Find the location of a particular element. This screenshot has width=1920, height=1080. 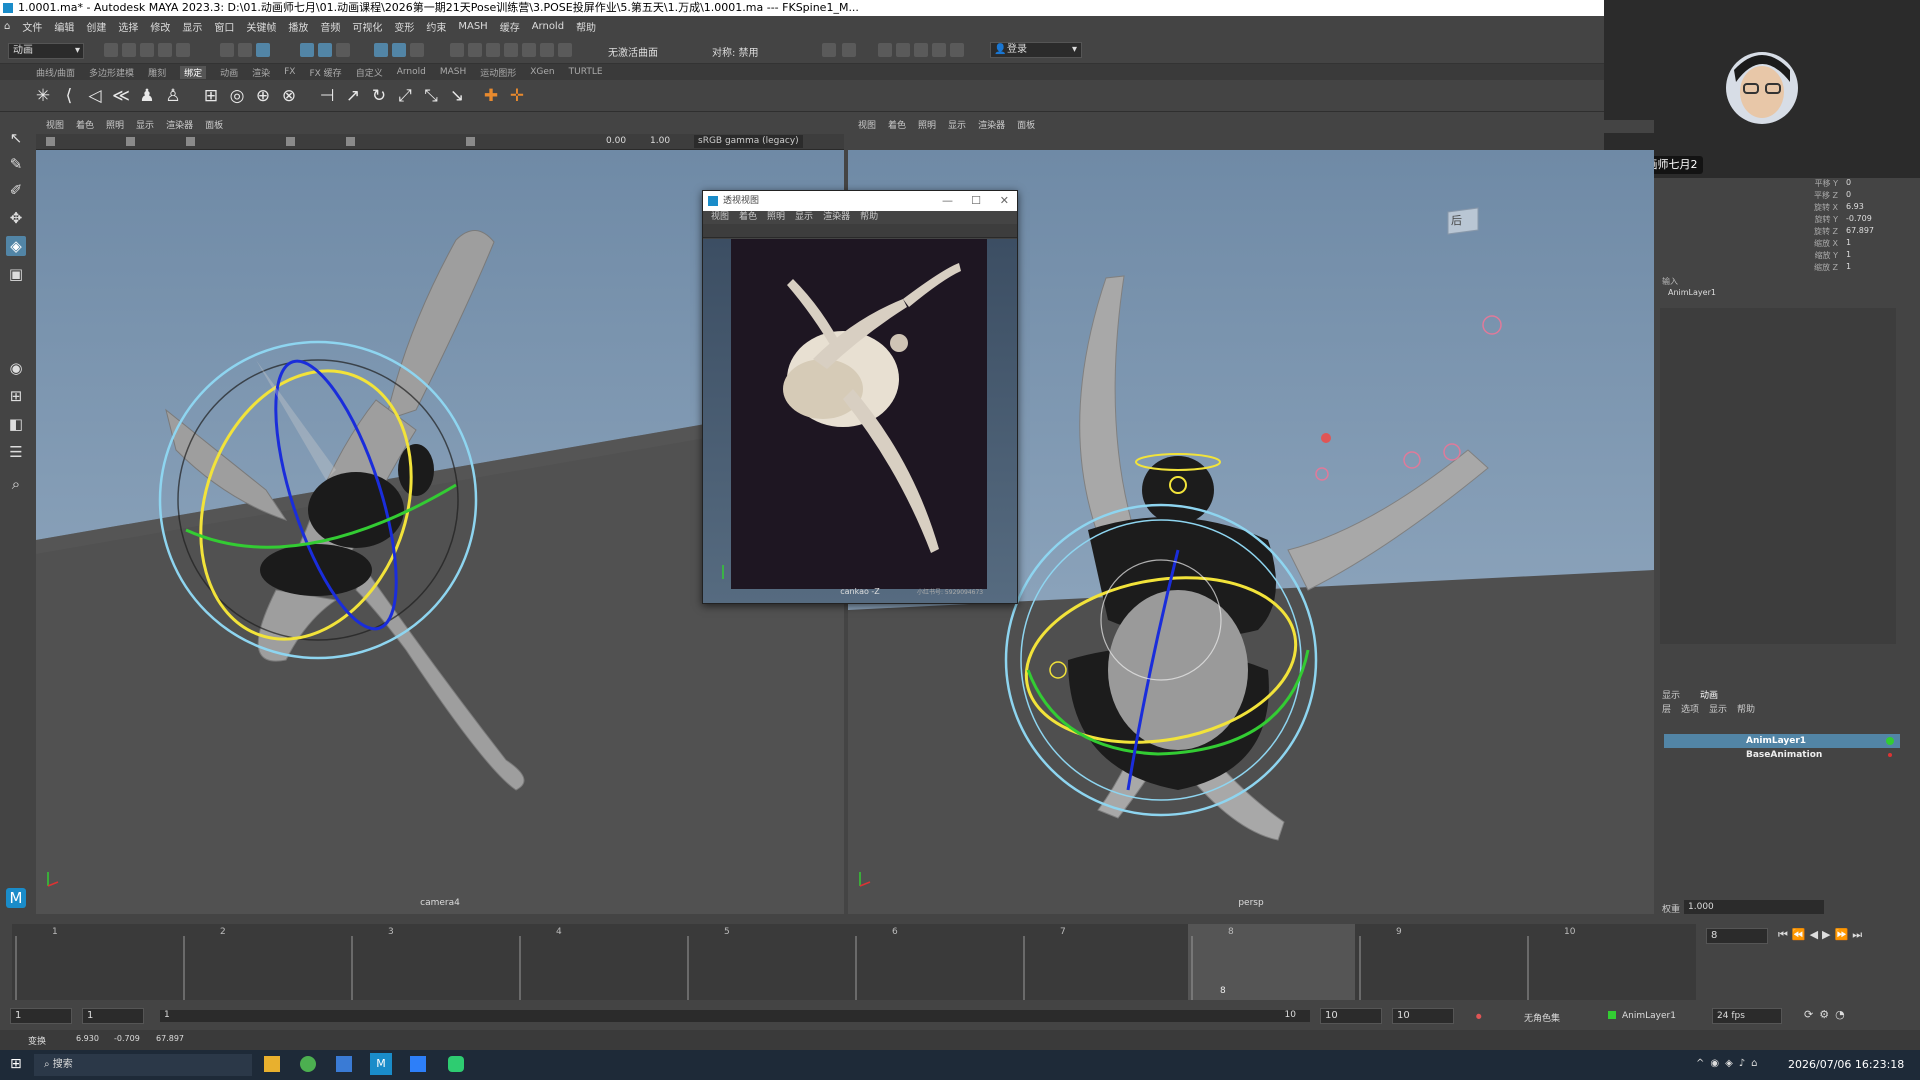

menu-constrain: 约束 is located at coordinates (436, 26).